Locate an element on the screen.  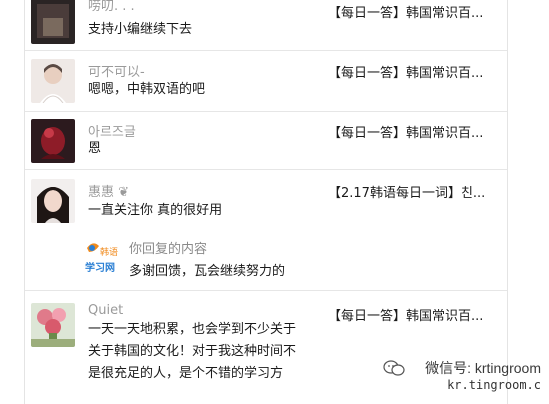
comment-text: 一直关注你 真的很好用 is located at coordinates (155, 210).